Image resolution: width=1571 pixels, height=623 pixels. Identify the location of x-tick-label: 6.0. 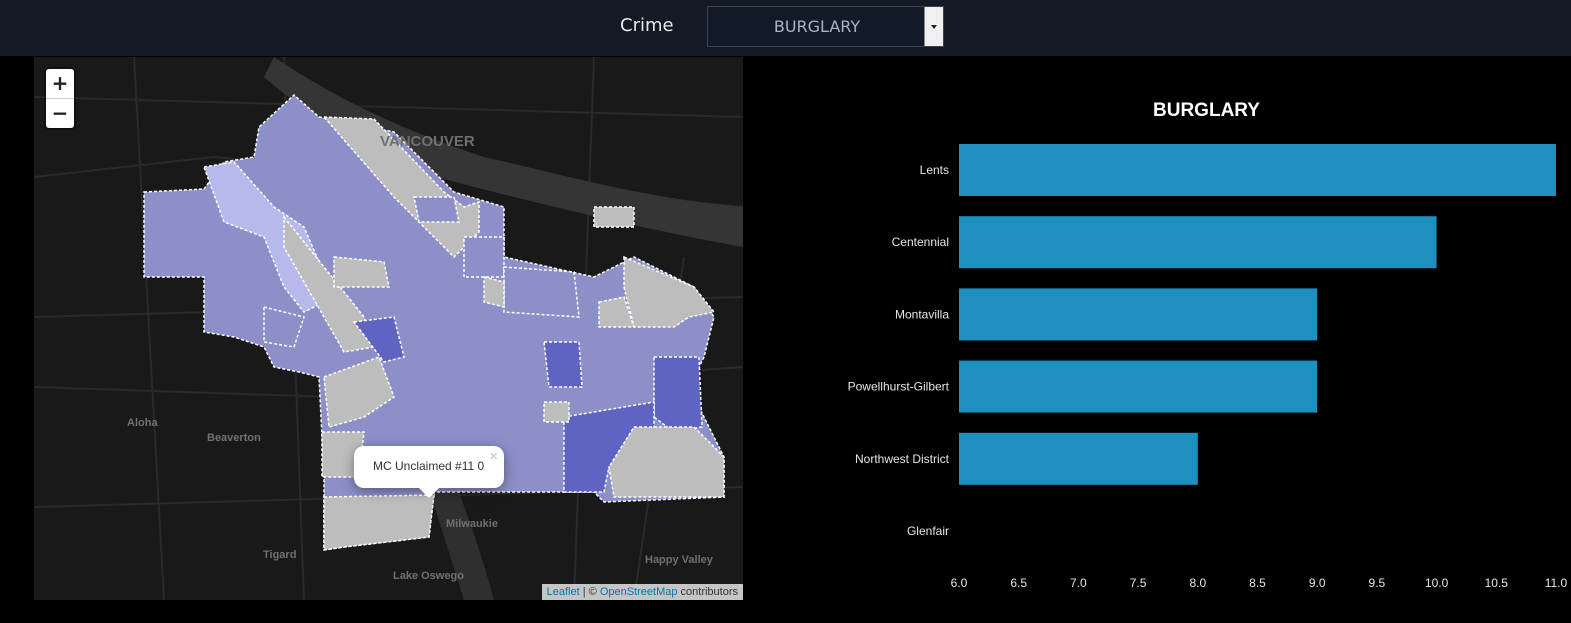
(959, 583).